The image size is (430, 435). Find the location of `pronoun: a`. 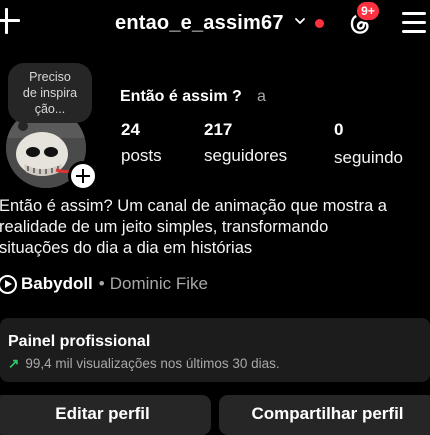

pronoun: a is located at coordinates (261, 96).